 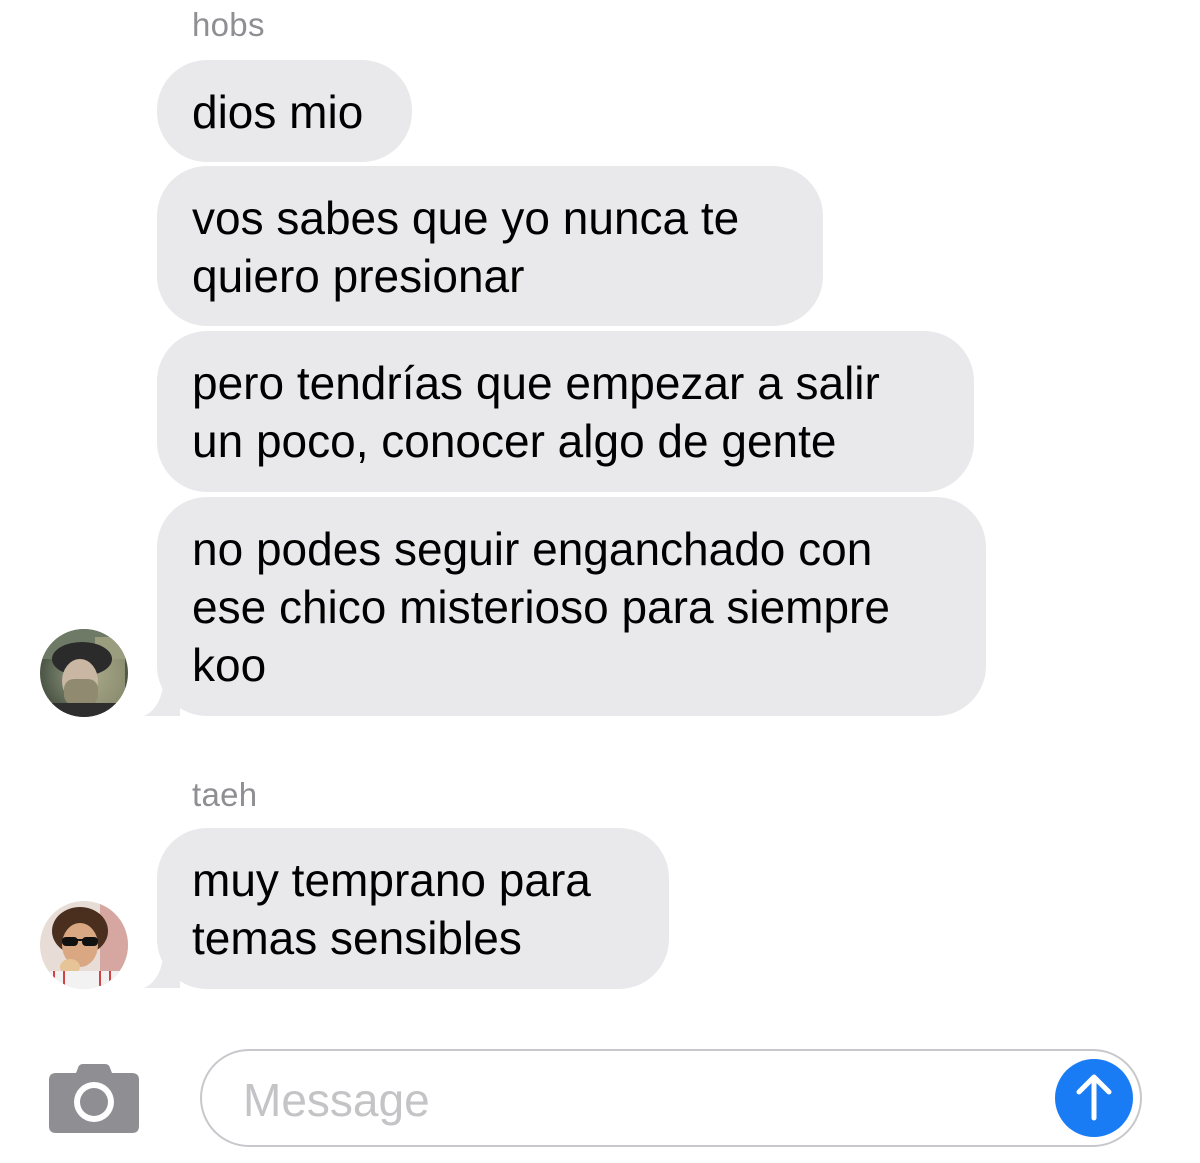 I want to click on avatar-hobs, so click(x=84, y=673).